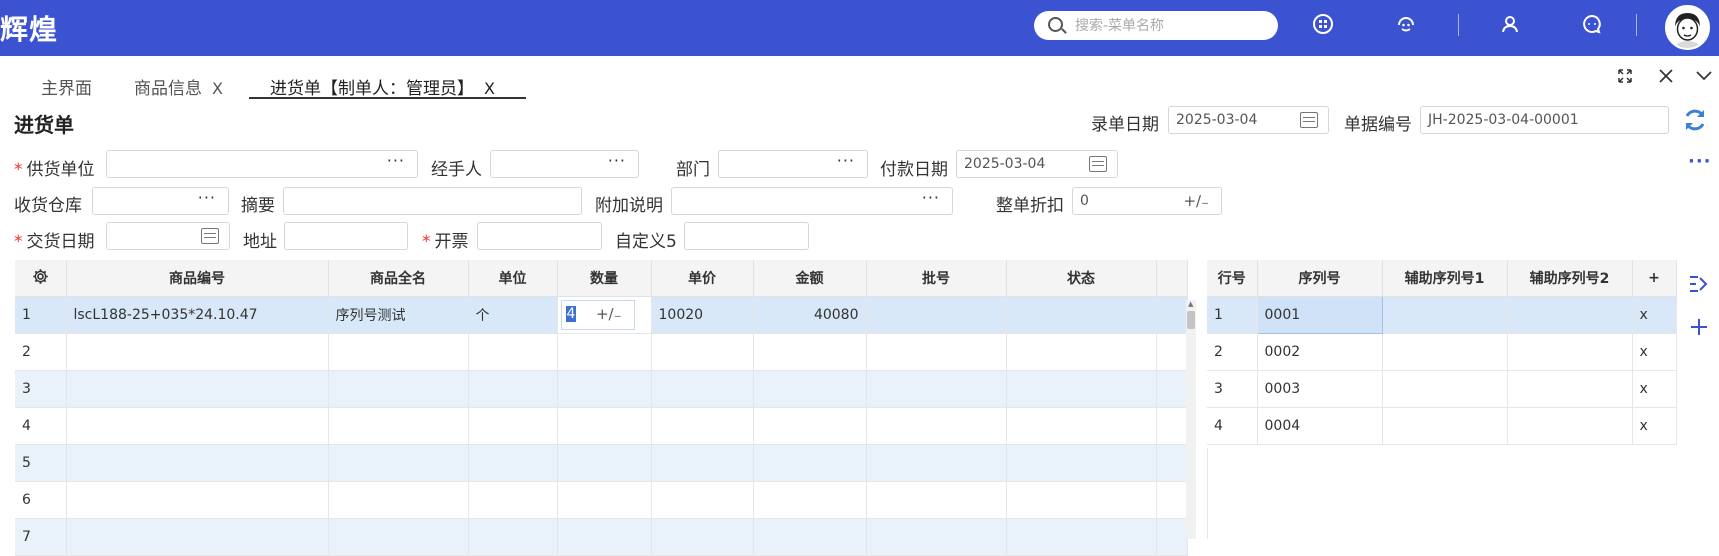  What do you see at coordinates (1699, 284) in the screenshot?
I see `collapse-panel-icon` at bounding box center [1699, 284].